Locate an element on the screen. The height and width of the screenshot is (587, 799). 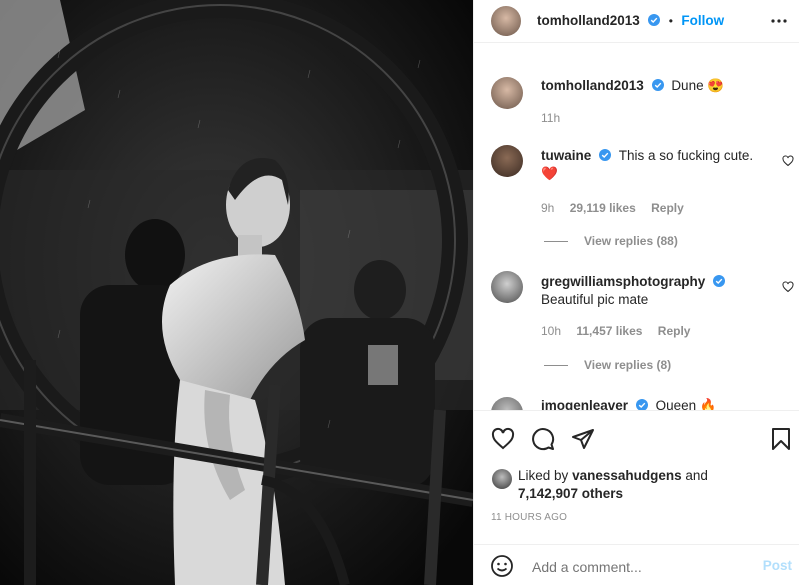
view-replies-button: View replies (88) is located at coordinates (611, 241).